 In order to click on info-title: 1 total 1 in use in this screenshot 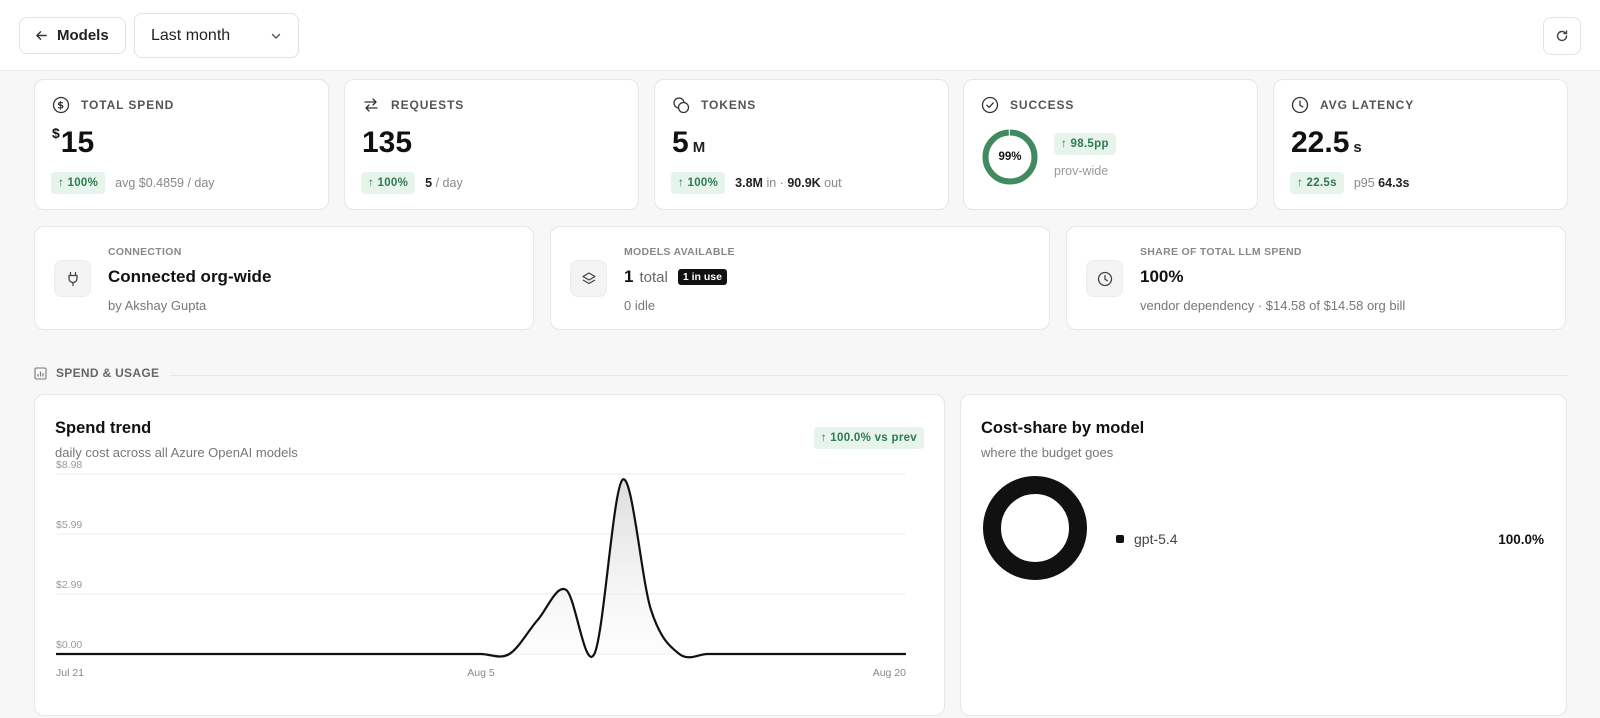, I will do `click(675, 277)`.